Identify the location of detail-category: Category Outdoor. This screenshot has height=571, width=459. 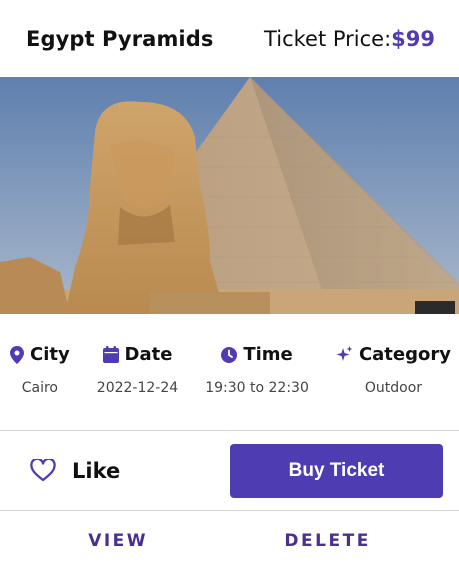
(393, 387).